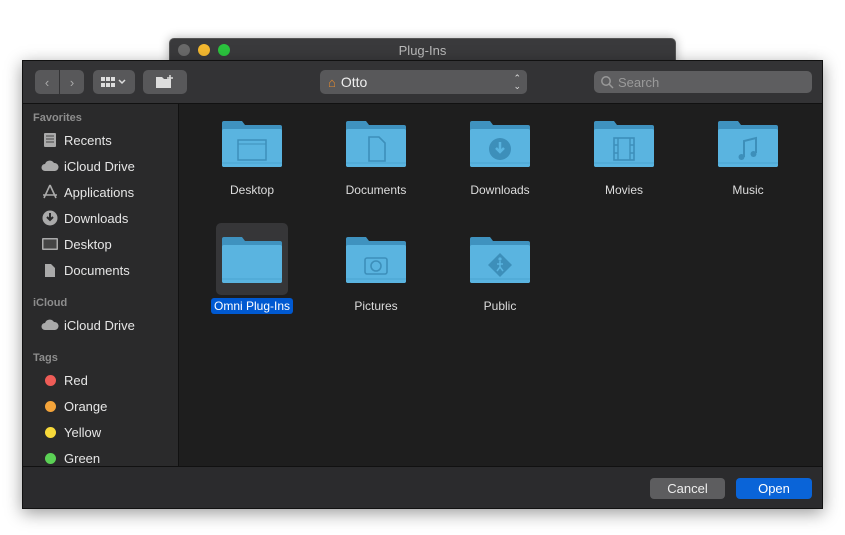 Image resolution: width=845 pixels, height=535 pixels. What do you see at coordinates (500, 306) in the screenshot?
I see `folder-label: Public` at bounding box center [500, 306].